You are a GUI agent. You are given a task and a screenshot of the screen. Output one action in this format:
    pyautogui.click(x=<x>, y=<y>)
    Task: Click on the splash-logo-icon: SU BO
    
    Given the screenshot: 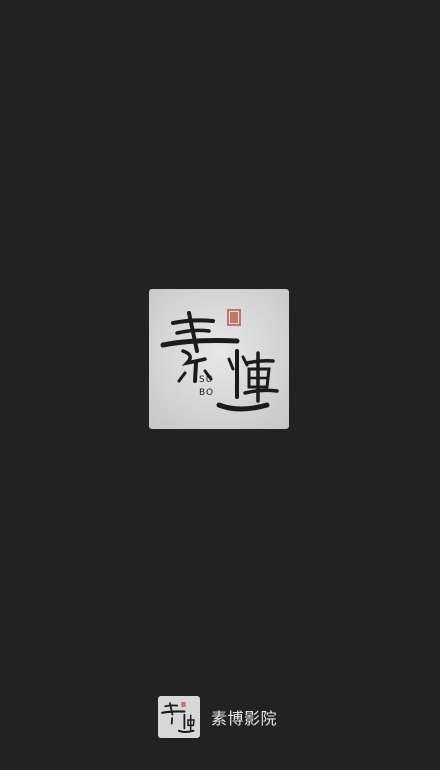 What is the action you would take?
    pyautogui.click(x=219, y=359)
    